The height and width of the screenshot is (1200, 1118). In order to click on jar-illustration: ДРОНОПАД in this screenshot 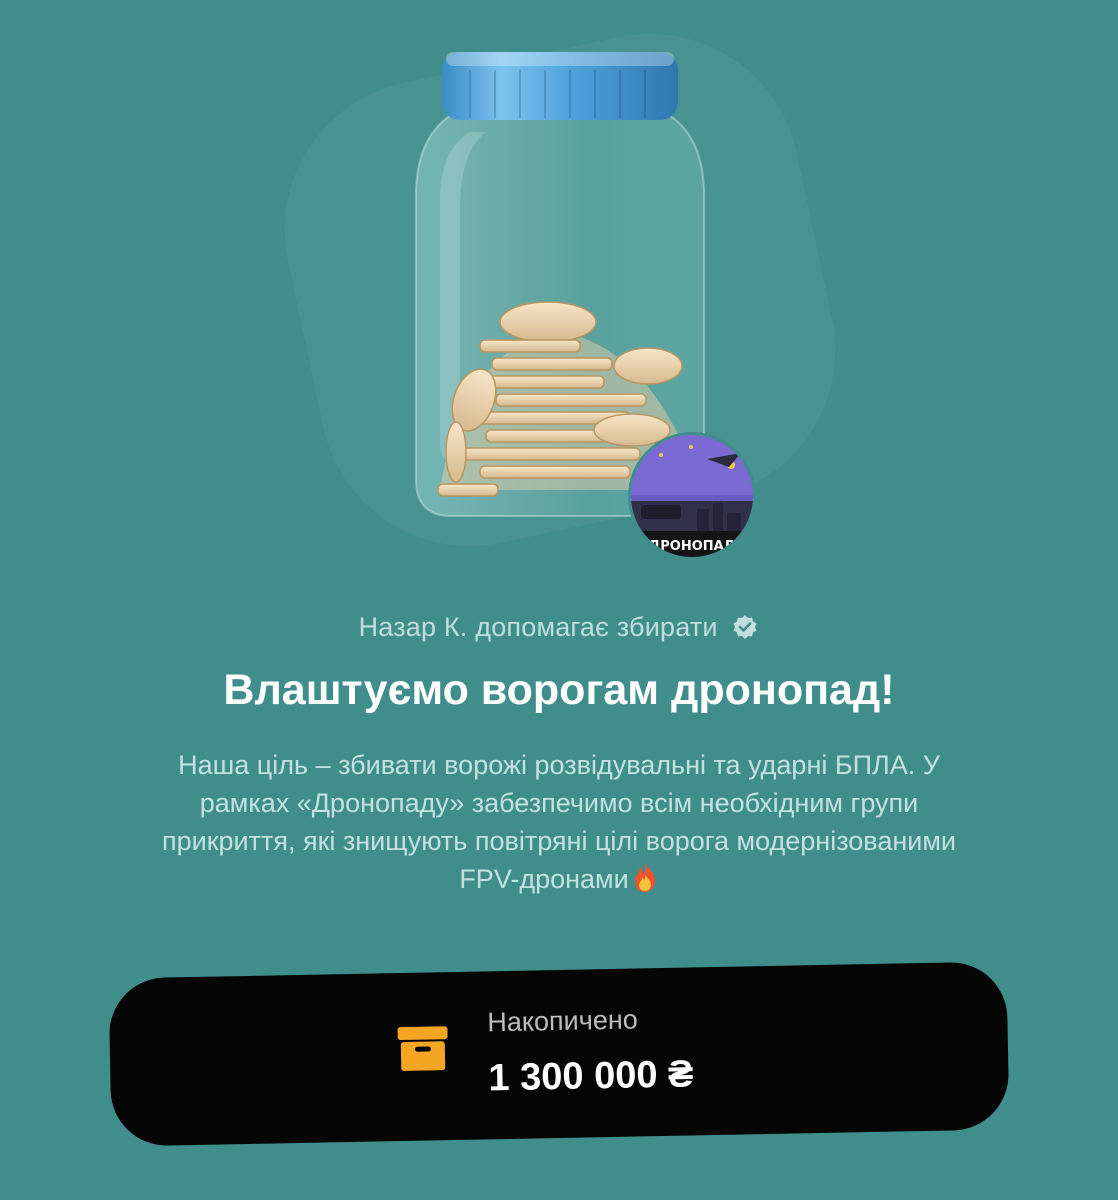, I will do `click(578, 300)`.